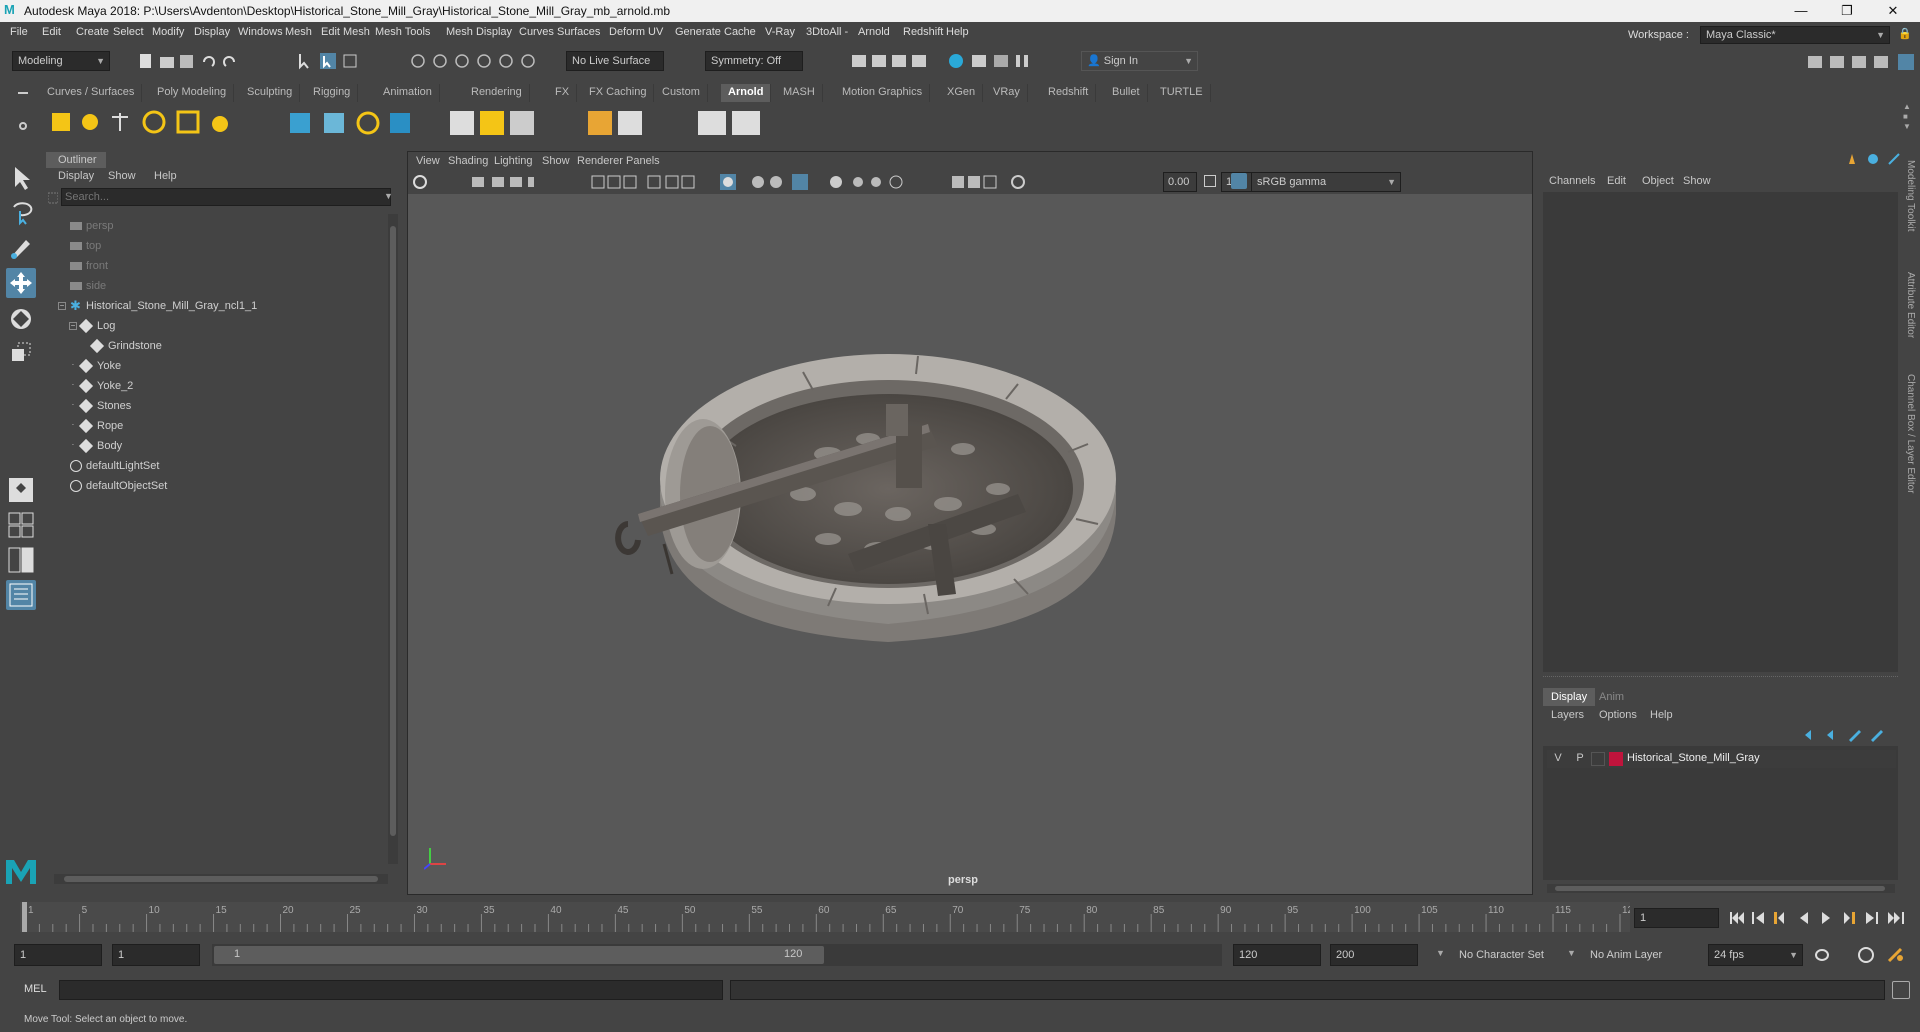 Image resolution: width=1920 pixels, height=1032 pixels. What do you see at coordinates (874, 32) in the screenshot?
I see `menu-item-arnold: Arnold` at bounding box center [874, 32].